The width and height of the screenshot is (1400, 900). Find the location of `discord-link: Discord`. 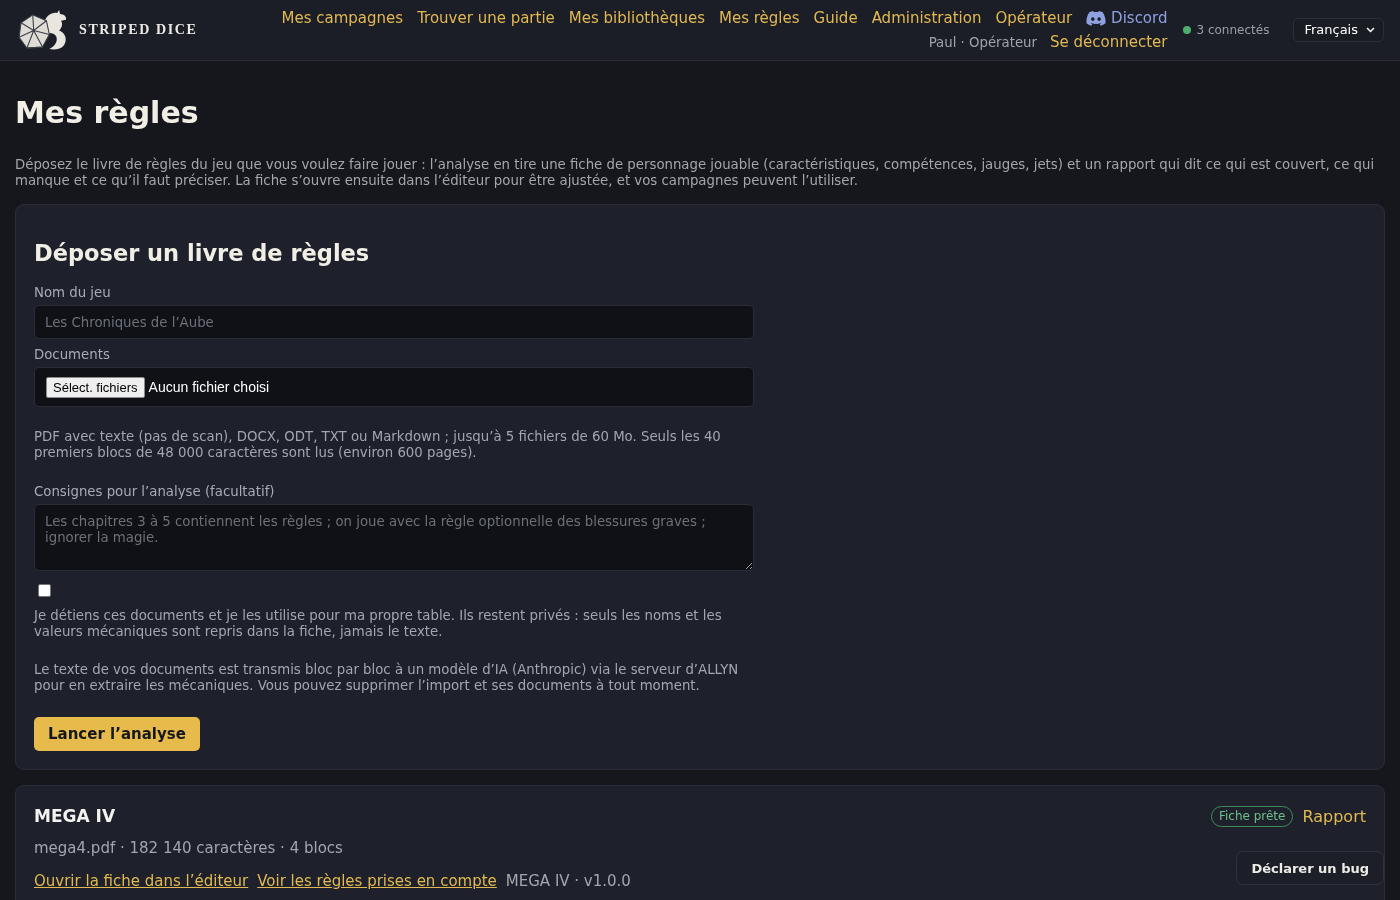

discord-link: Discord is located at coordinates (1127, 18).